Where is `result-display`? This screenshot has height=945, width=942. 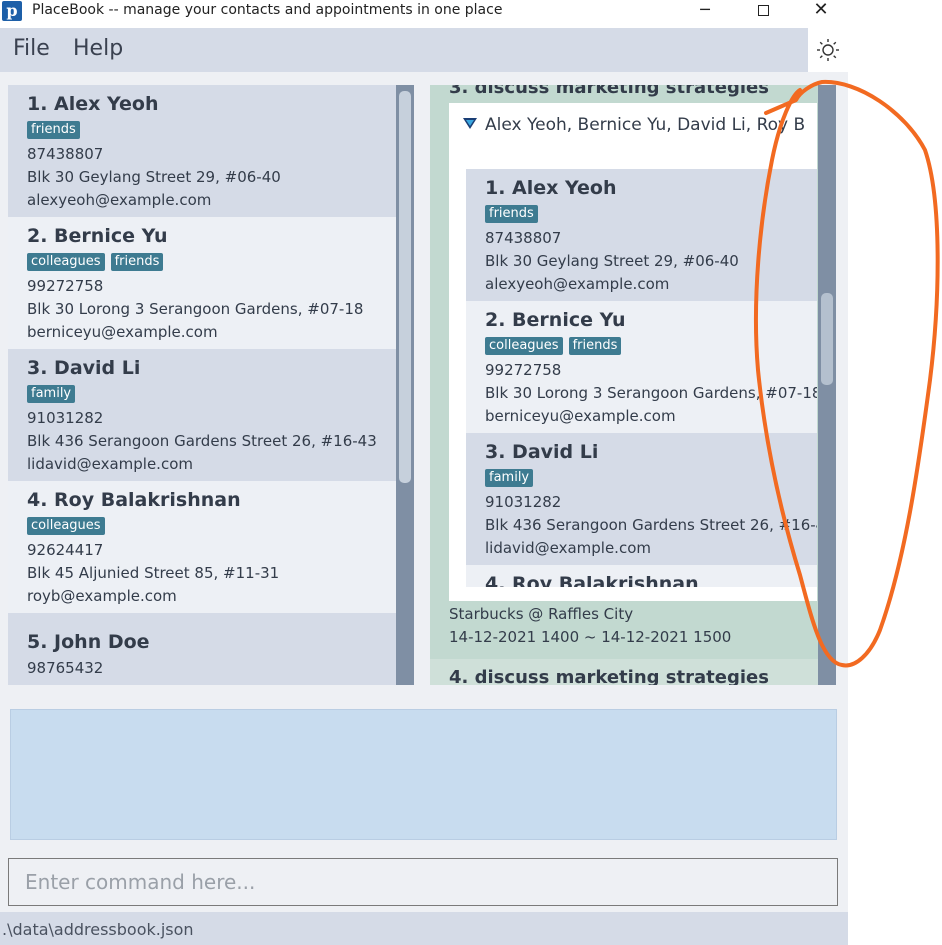 result-display is located at coordinates (423, 774).